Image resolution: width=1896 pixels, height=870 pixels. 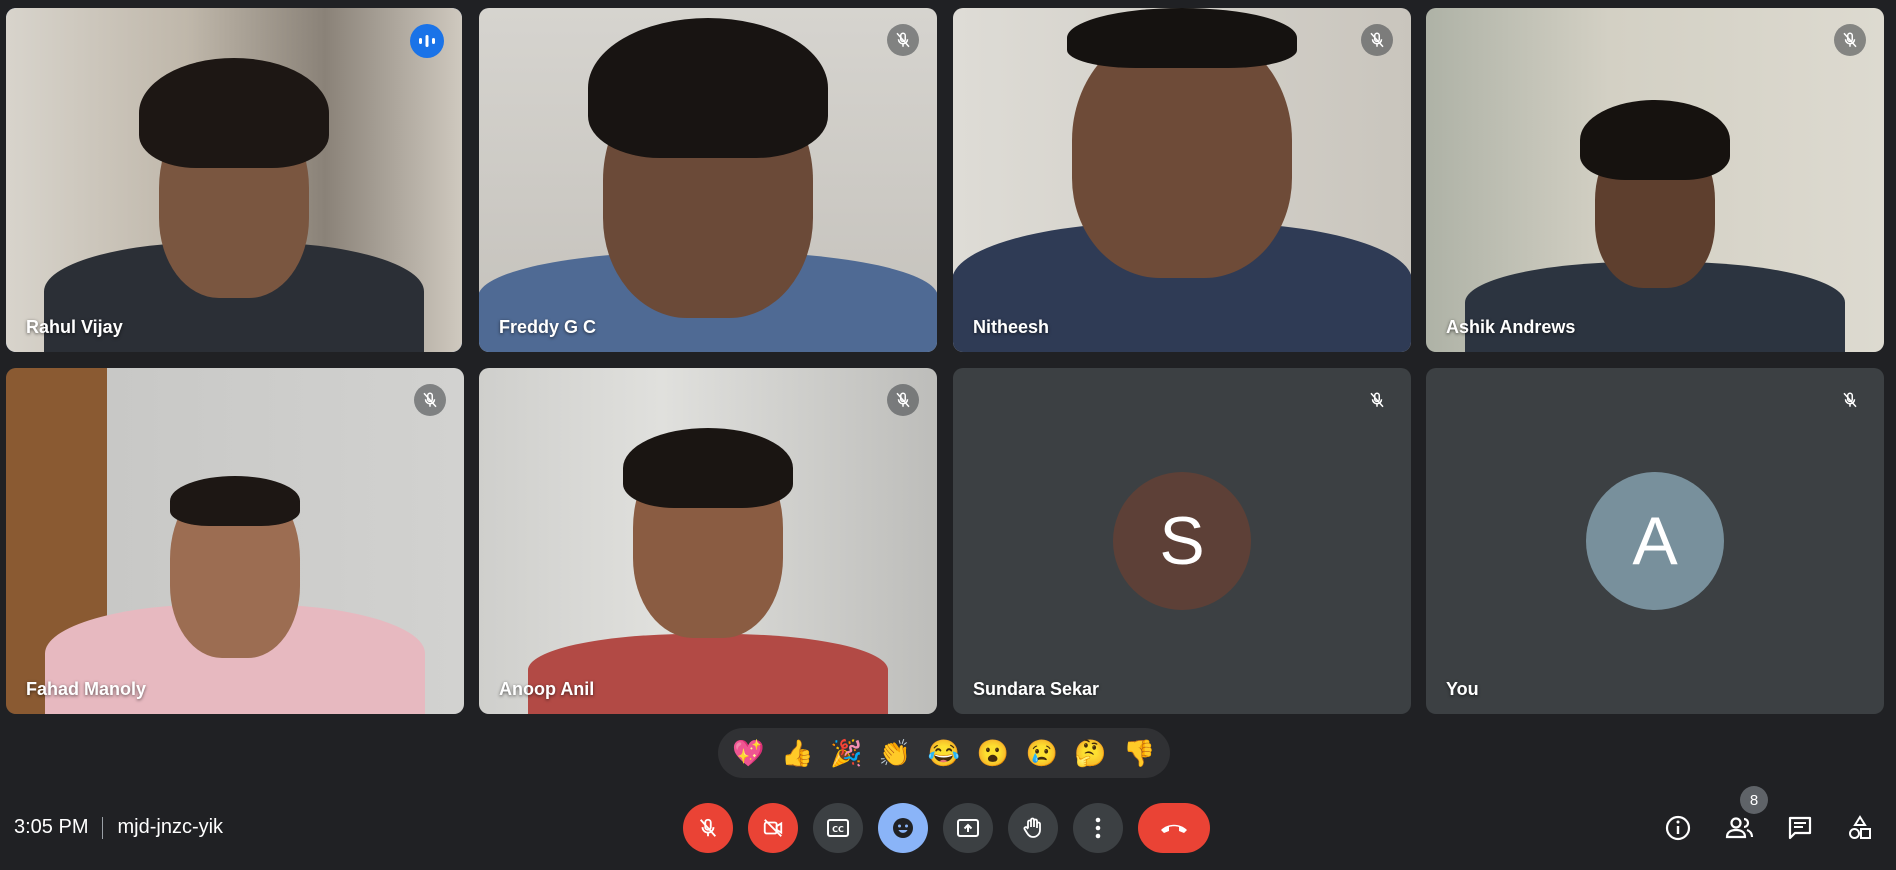 I want to click on meeting-time: 3:05 PM, so click(x=51, y=827).